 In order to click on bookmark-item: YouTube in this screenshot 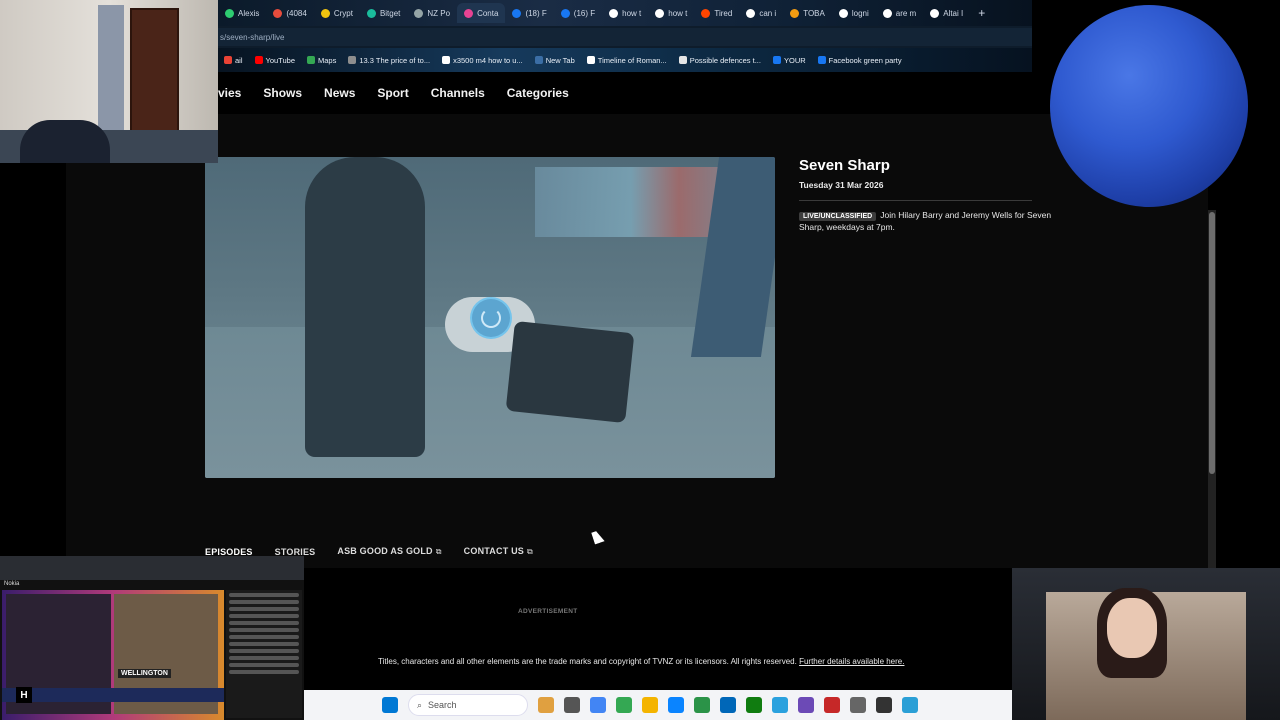, I will do `click(275, 60)`.